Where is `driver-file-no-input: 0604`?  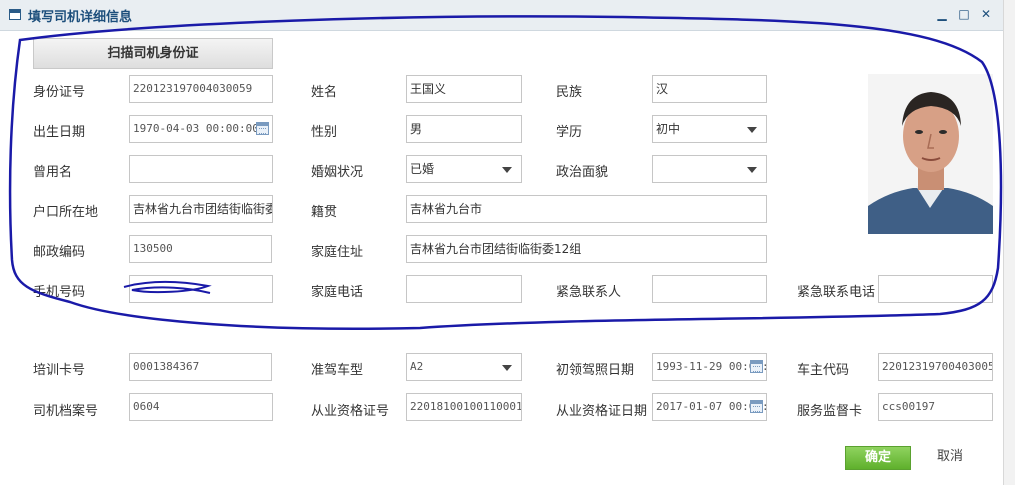 driver-file-no-input: 0604 is located at coordinates (201, 407).